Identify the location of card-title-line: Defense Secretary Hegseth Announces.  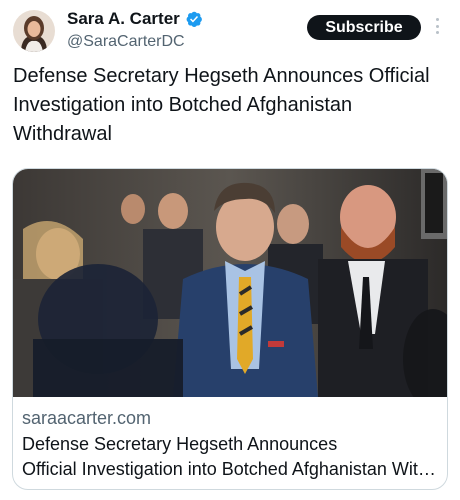
(180, 444).